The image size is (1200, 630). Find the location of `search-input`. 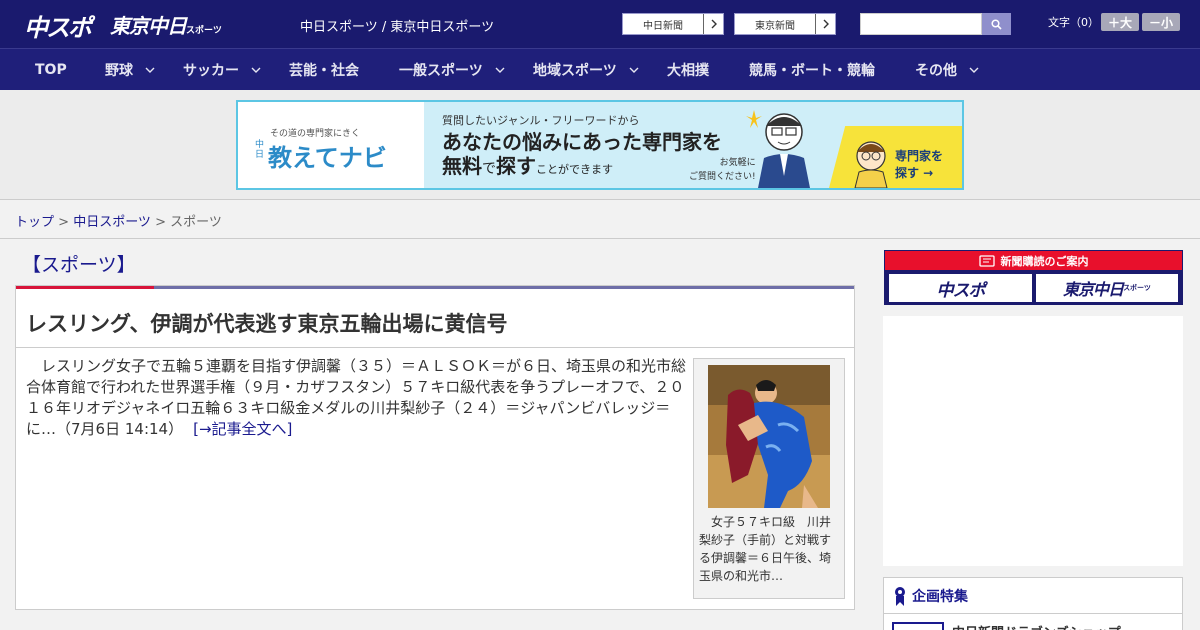

search-input is located at coordinates (921, 24).